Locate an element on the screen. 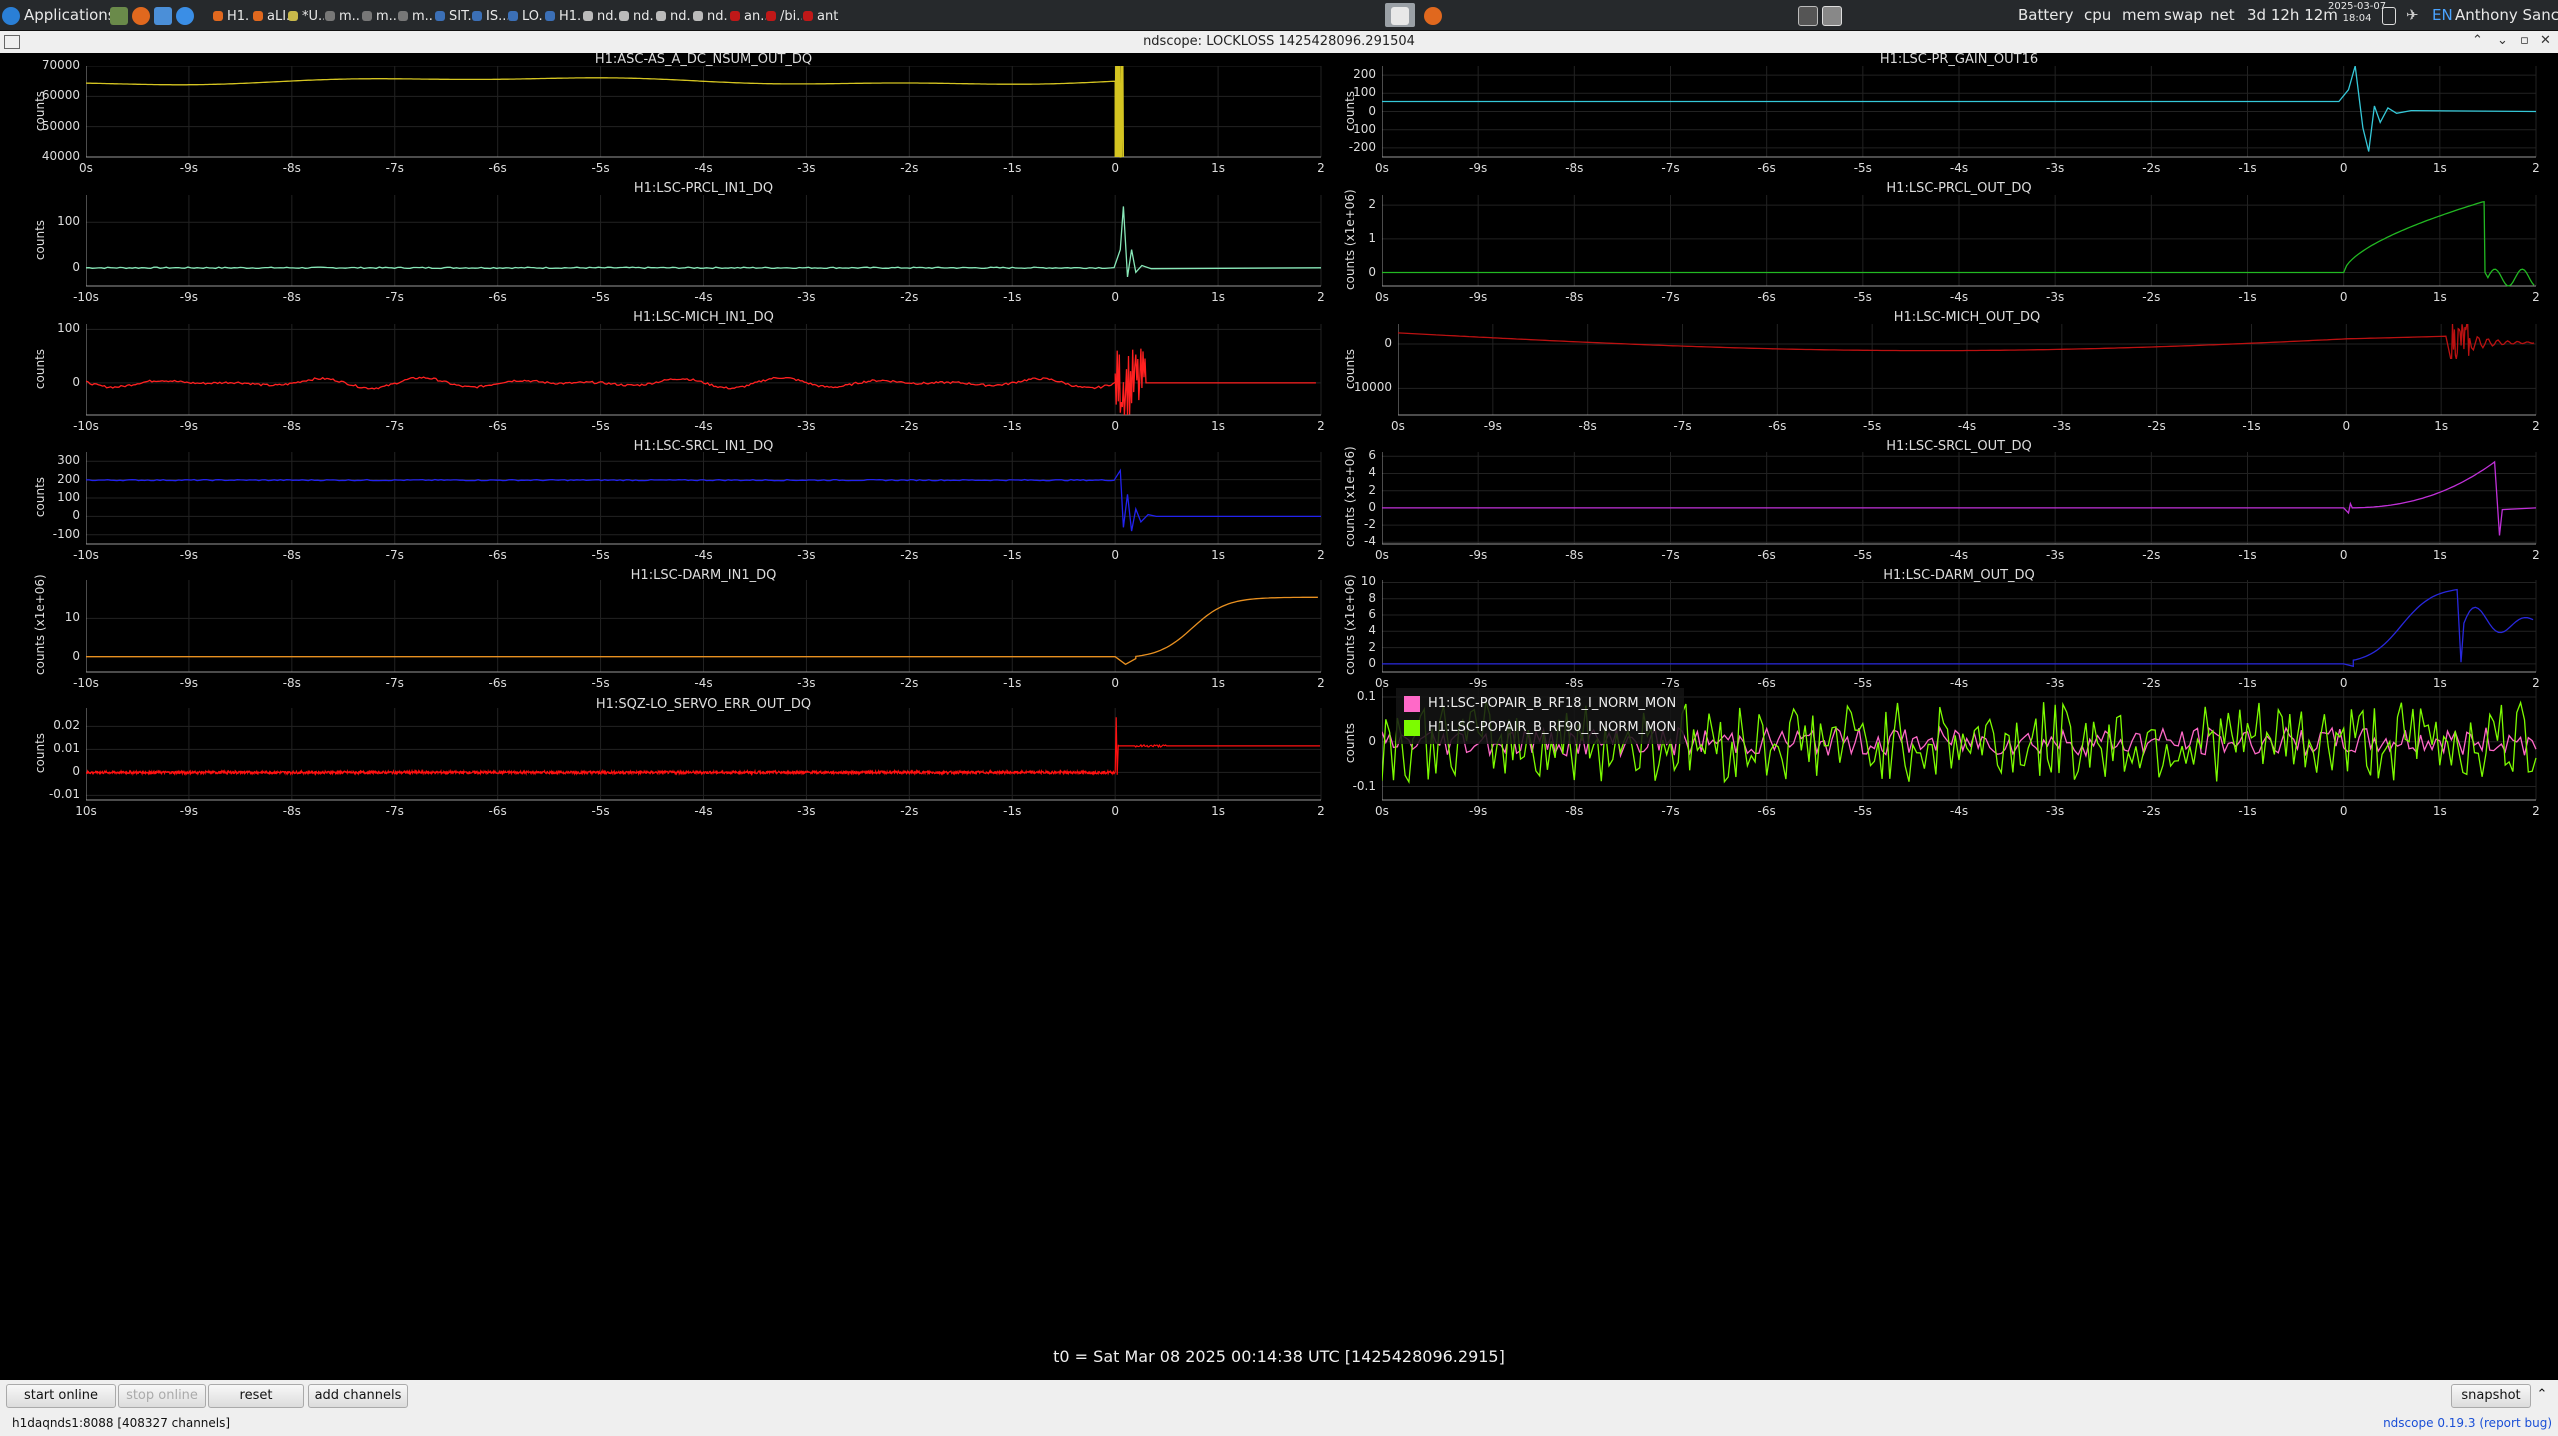 Image resolution: width=2558 pixels, height=1436 pixels. report-bug-link: (report bug) is located at coordinates (2515, 1423).